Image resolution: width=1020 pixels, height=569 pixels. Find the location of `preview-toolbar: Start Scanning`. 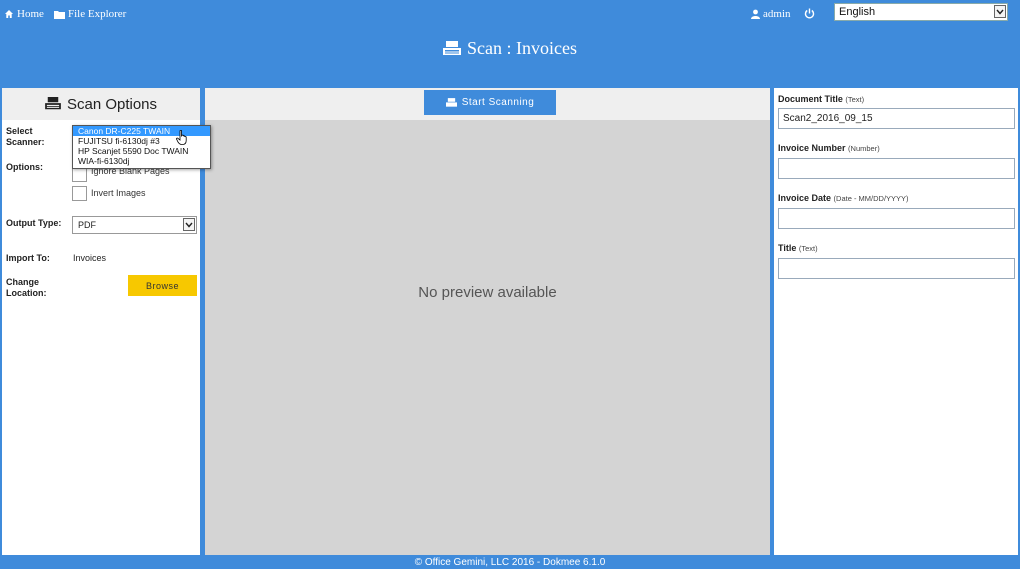

preview-toolbar: Start Scanning is located at coordinates (487, 104).